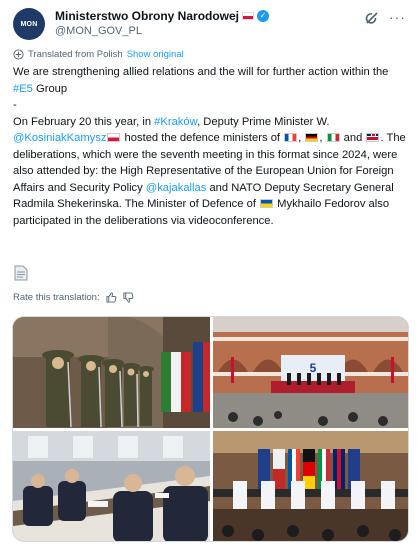  Describe the element at coordinates (155, 54) in the screenshot. I see `show-original-link: Show original` at that location.